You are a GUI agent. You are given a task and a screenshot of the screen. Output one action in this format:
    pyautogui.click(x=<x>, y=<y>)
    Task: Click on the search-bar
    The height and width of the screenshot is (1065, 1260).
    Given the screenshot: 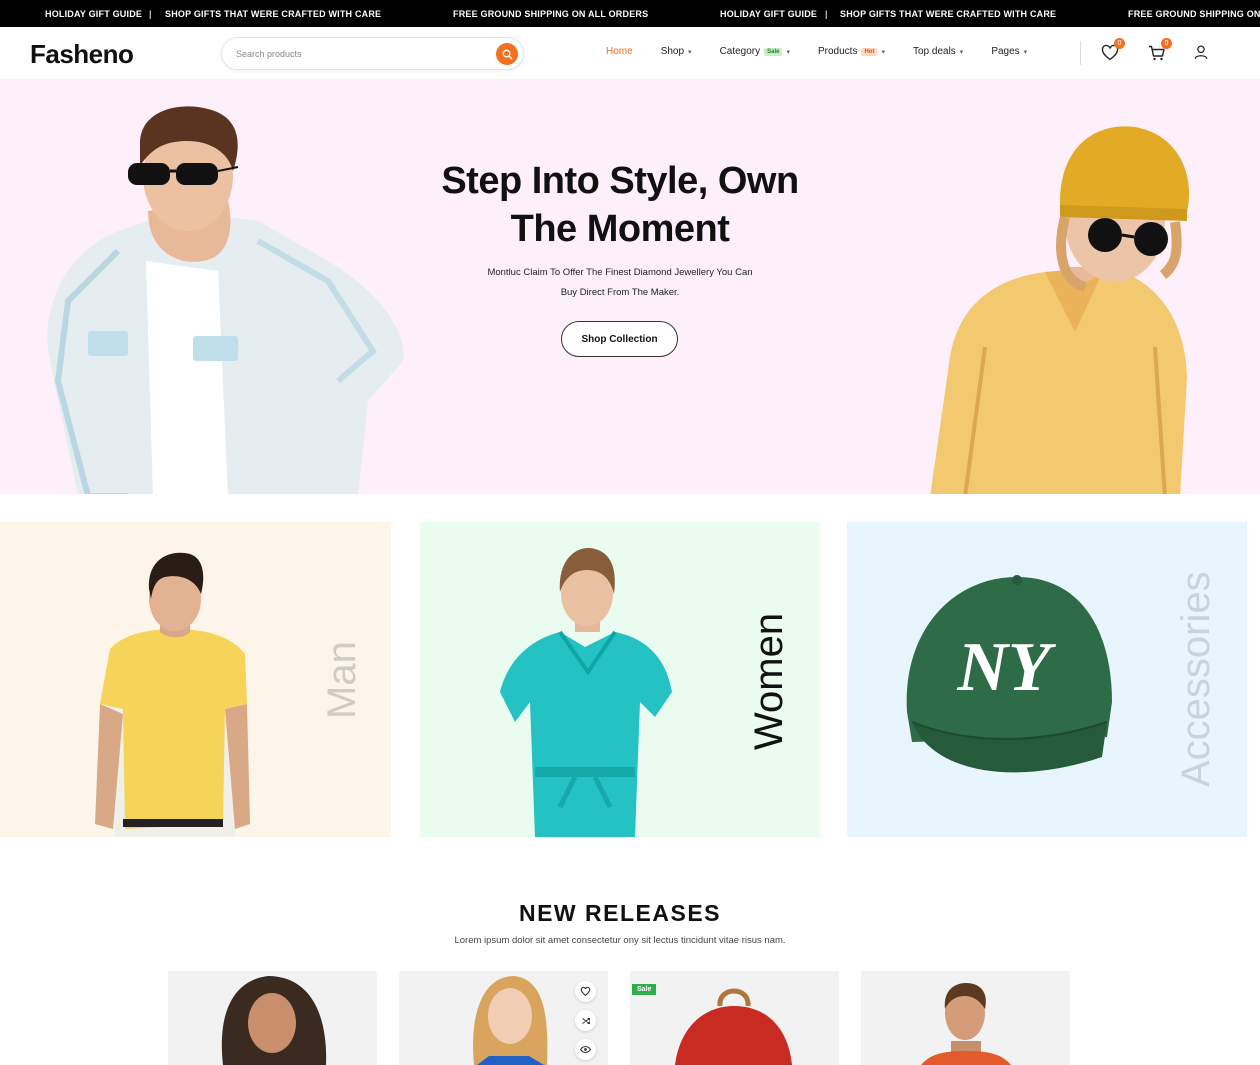 What is the action you would take?
    pyautogui.click(x=372, y=53)
    